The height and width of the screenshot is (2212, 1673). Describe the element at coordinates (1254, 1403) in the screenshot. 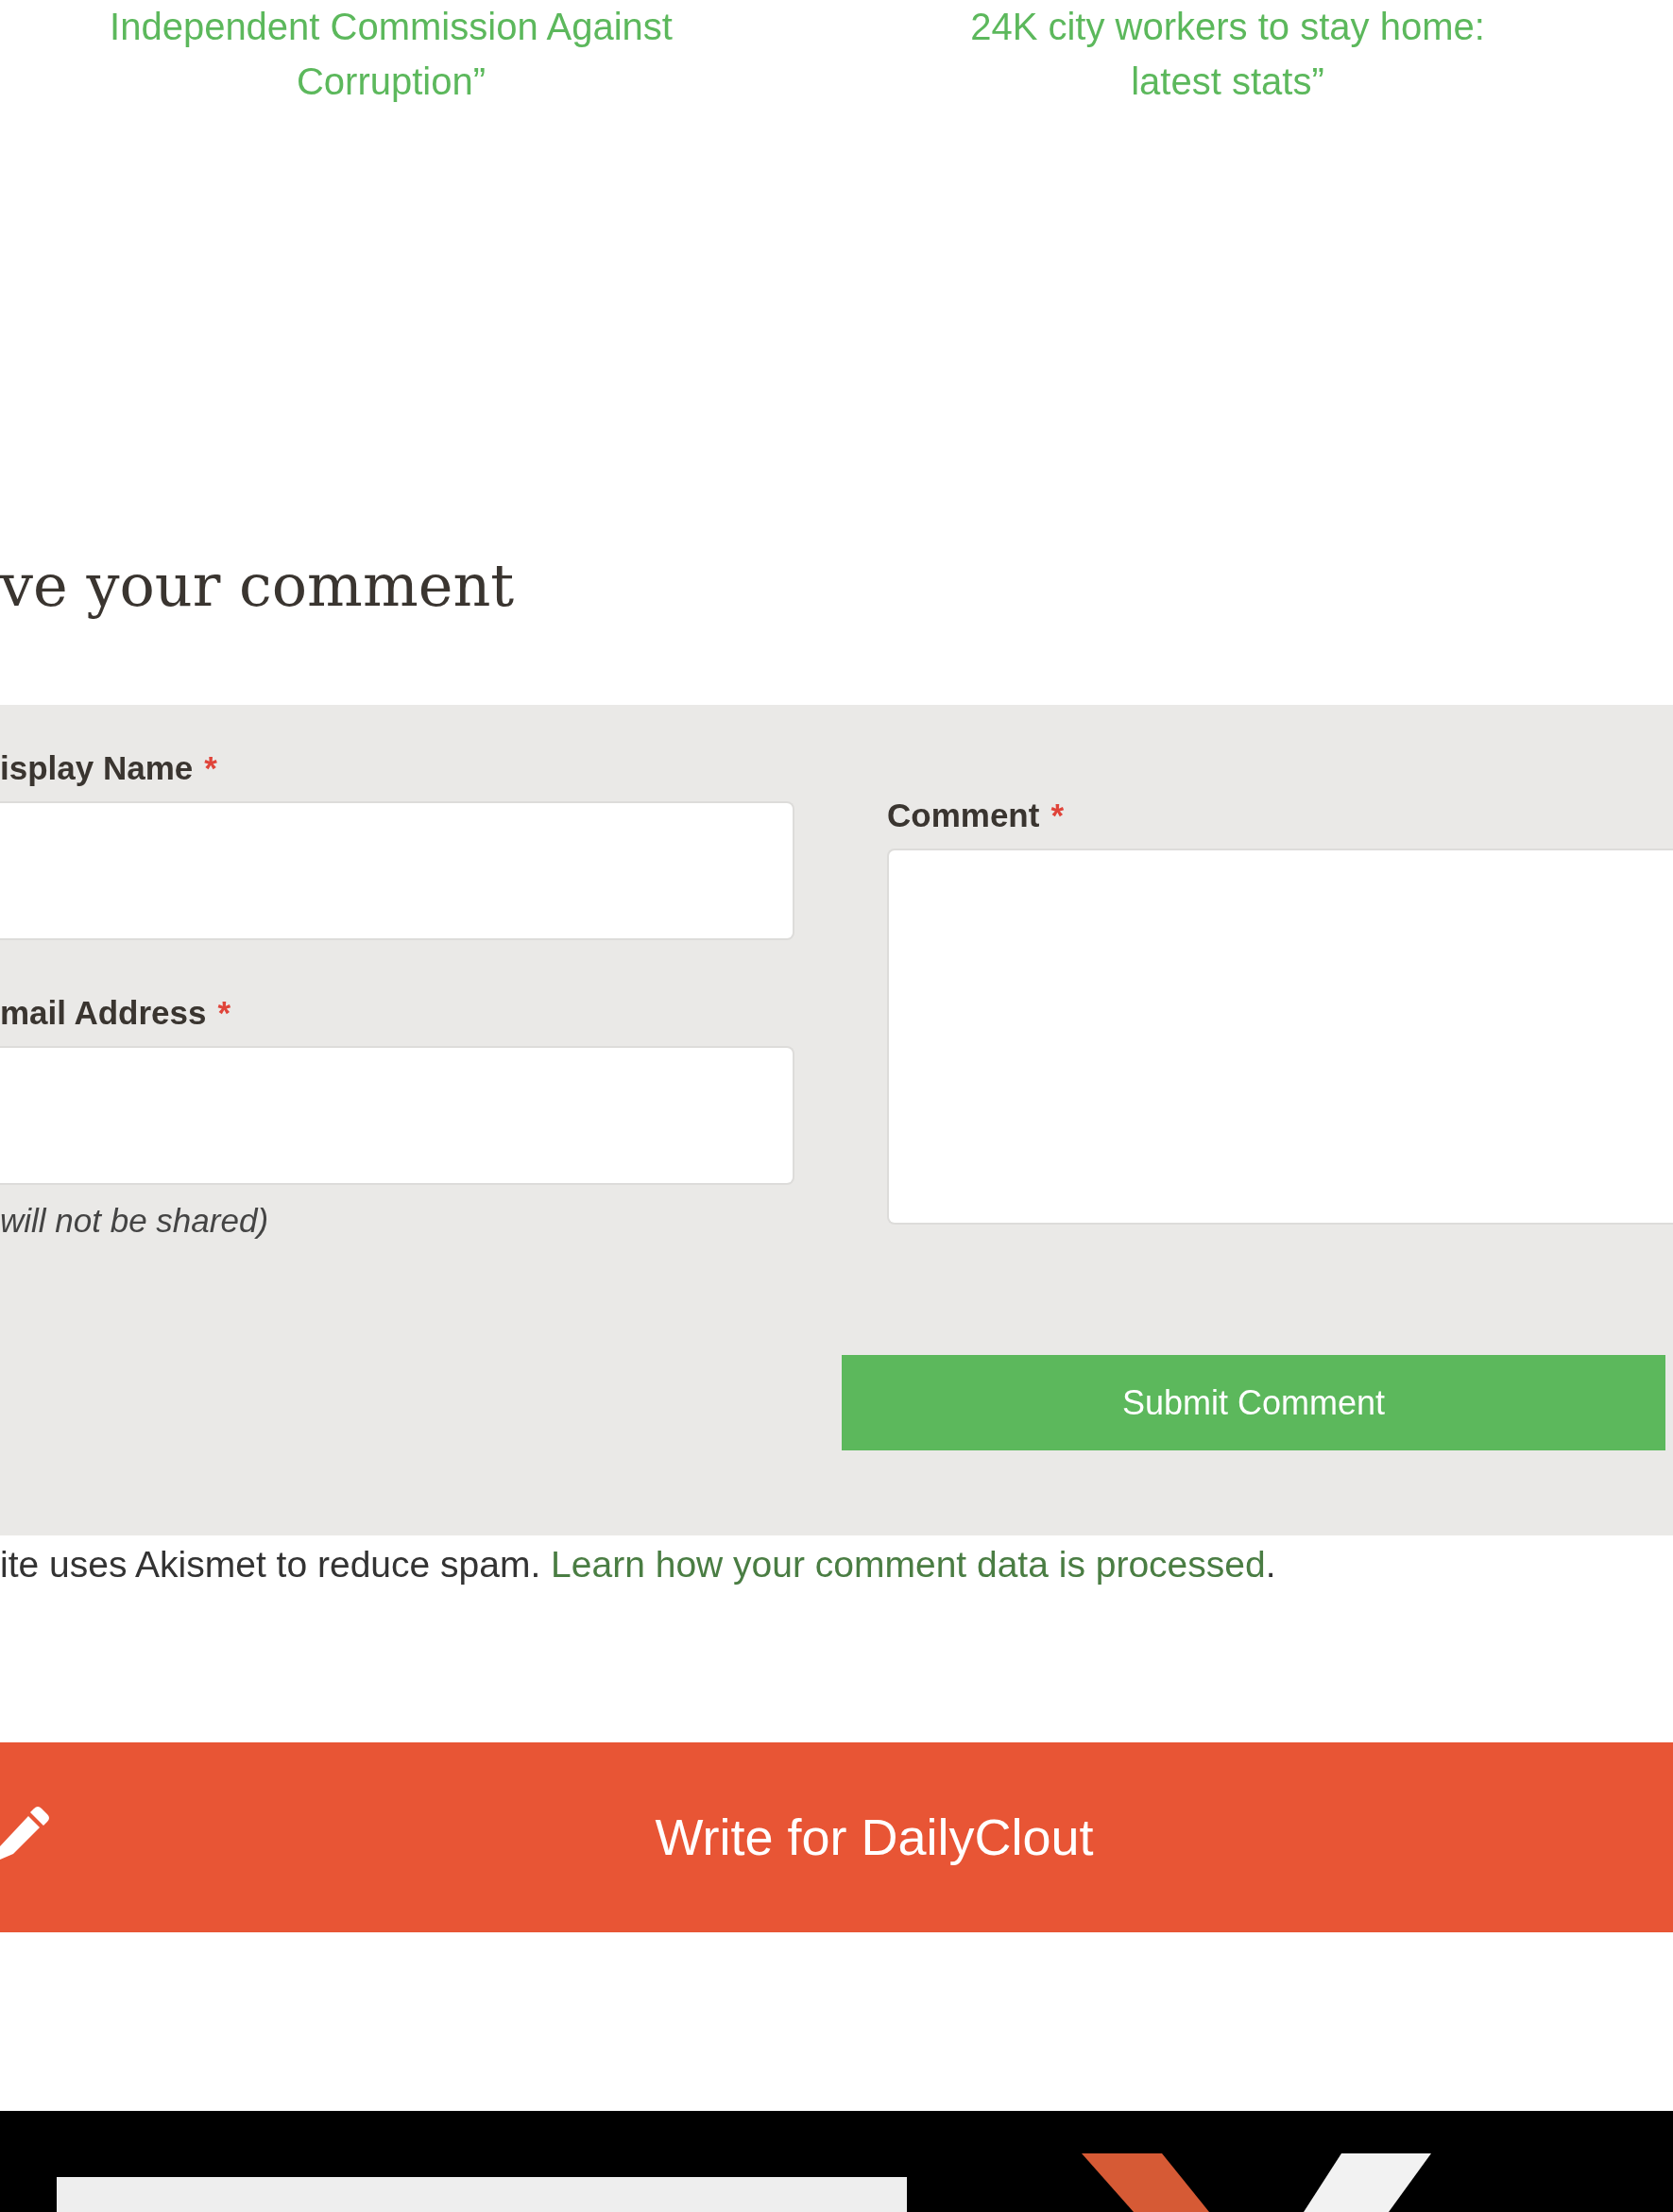

I see `submit-button: Submit Comment` at that location.